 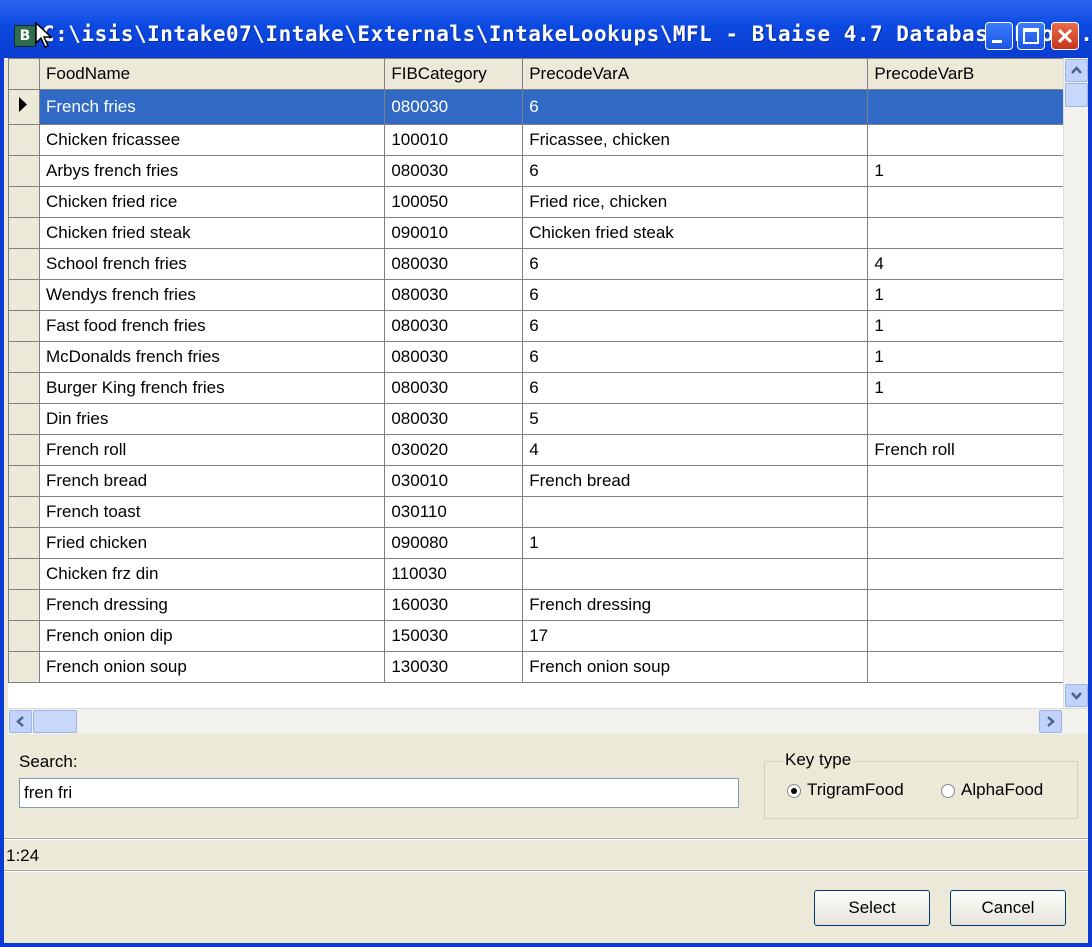 I want to click on table-row: French roll 030020 4 French roll, so click(x=548, y=450).